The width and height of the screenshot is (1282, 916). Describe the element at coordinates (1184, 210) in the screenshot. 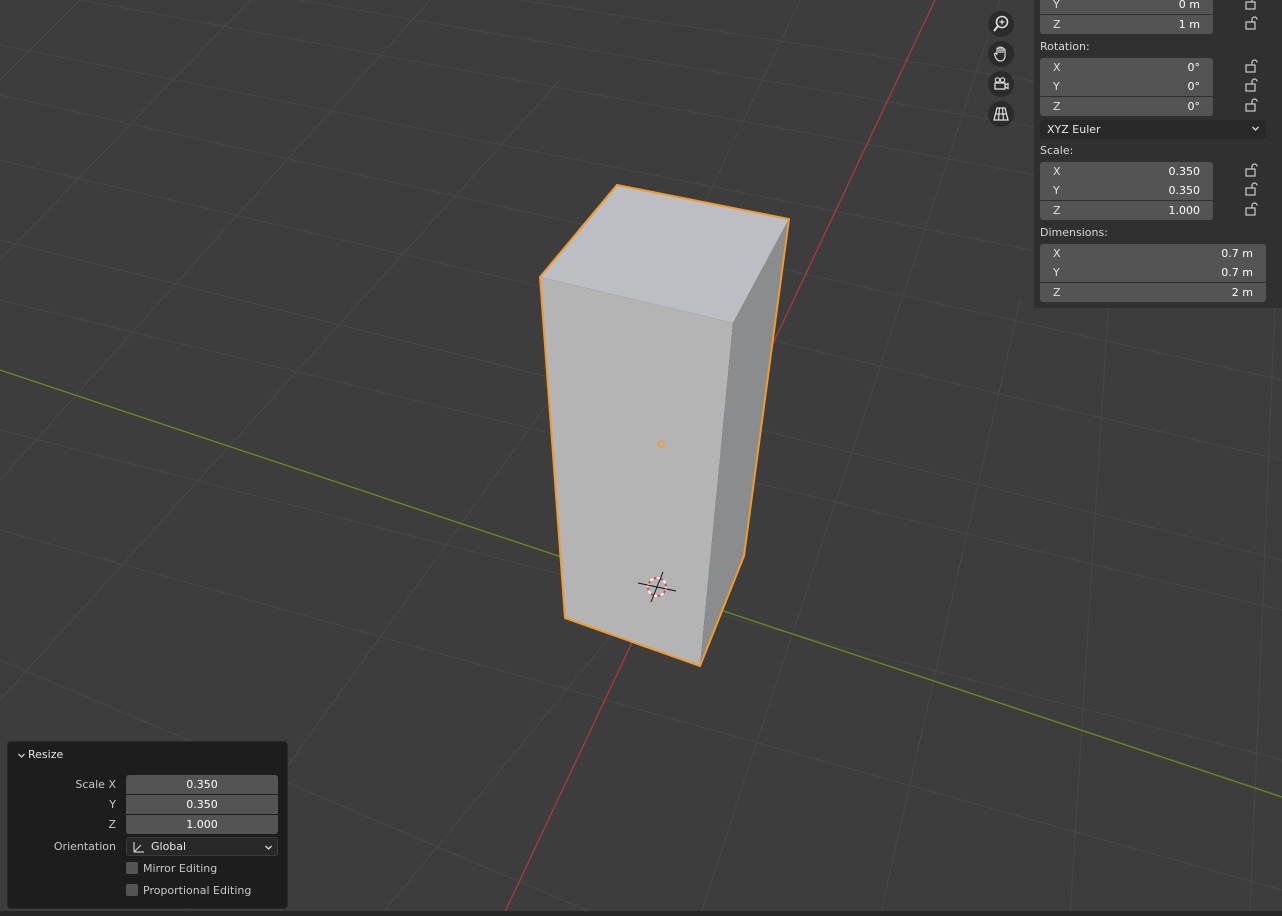

I see `field-value: 1.000` at that location.